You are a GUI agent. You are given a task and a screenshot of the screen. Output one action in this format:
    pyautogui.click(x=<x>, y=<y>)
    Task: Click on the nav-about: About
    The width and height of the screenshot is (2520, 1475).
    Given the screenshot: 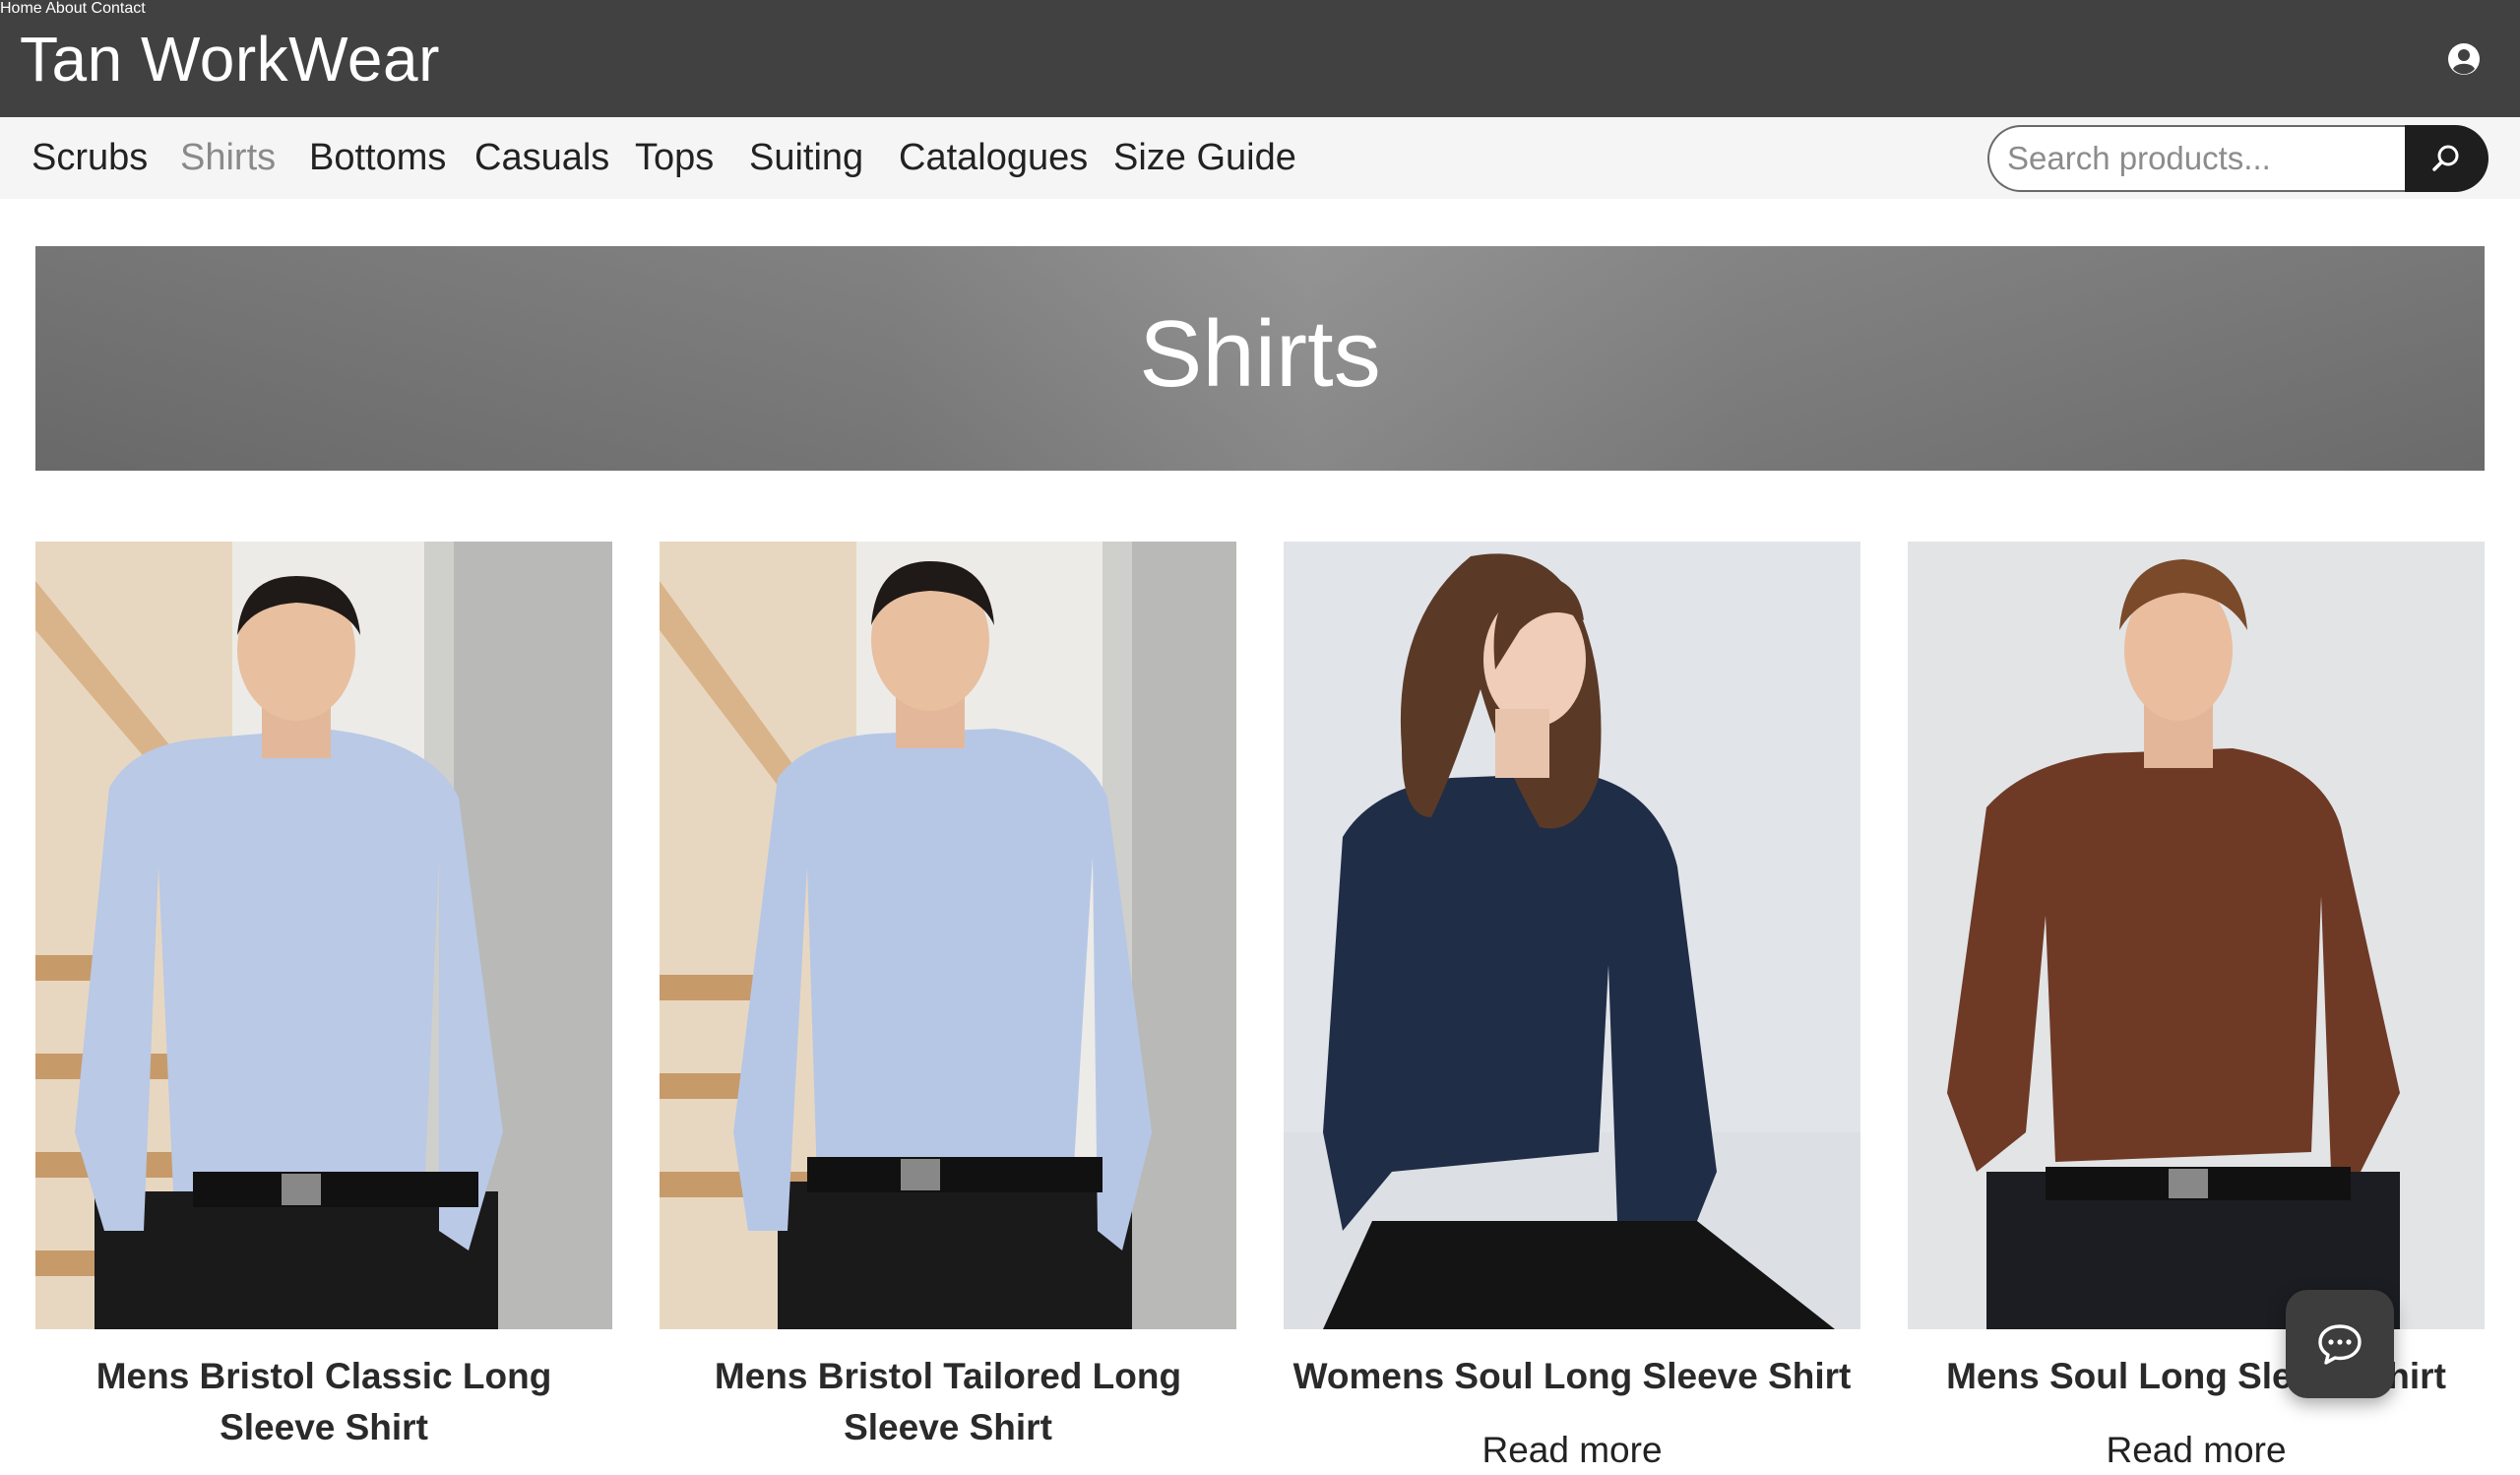 What is the action you would take?
    pyautogui.click(x=66, y=8)
    